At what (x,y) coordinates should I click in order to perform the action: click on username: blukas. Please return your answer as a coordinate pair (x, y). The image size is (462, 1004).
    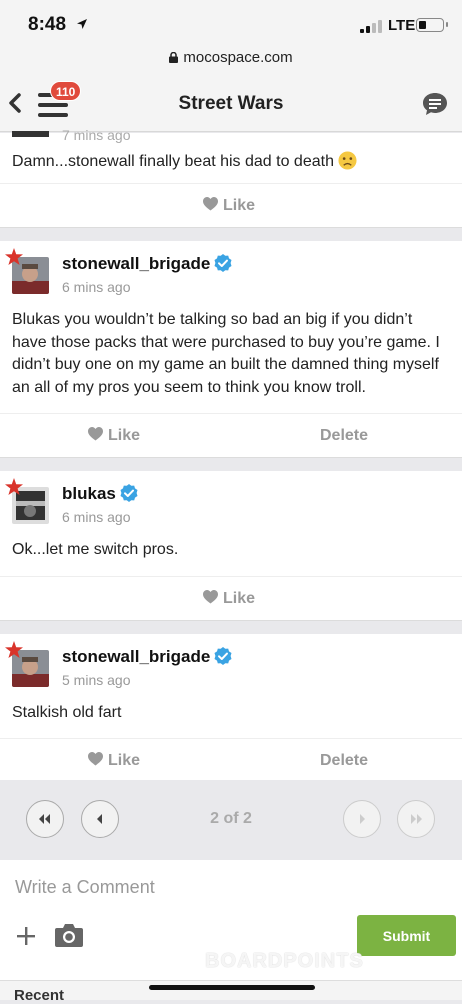
    Looking at the image, I should click on (100, 494).